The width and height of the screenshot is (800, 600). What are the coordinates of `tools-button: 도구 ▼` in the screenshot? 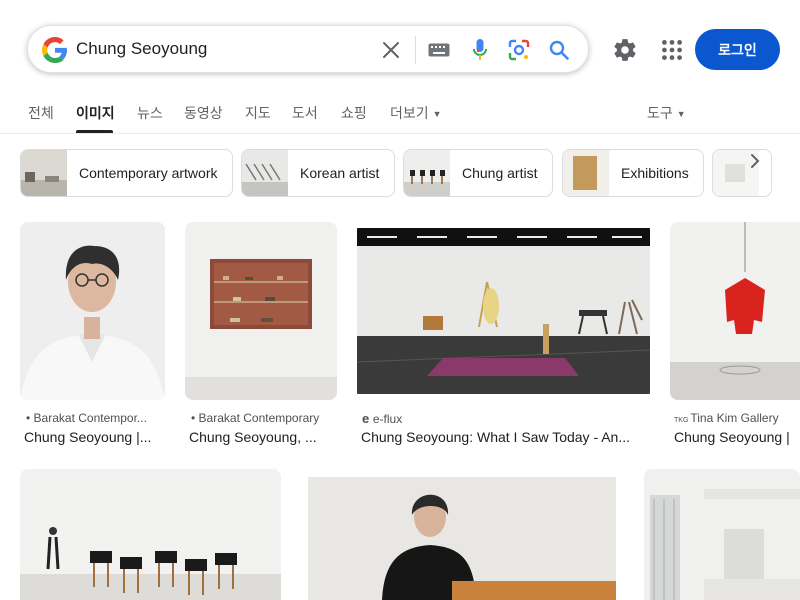 It's located at (666, 113).